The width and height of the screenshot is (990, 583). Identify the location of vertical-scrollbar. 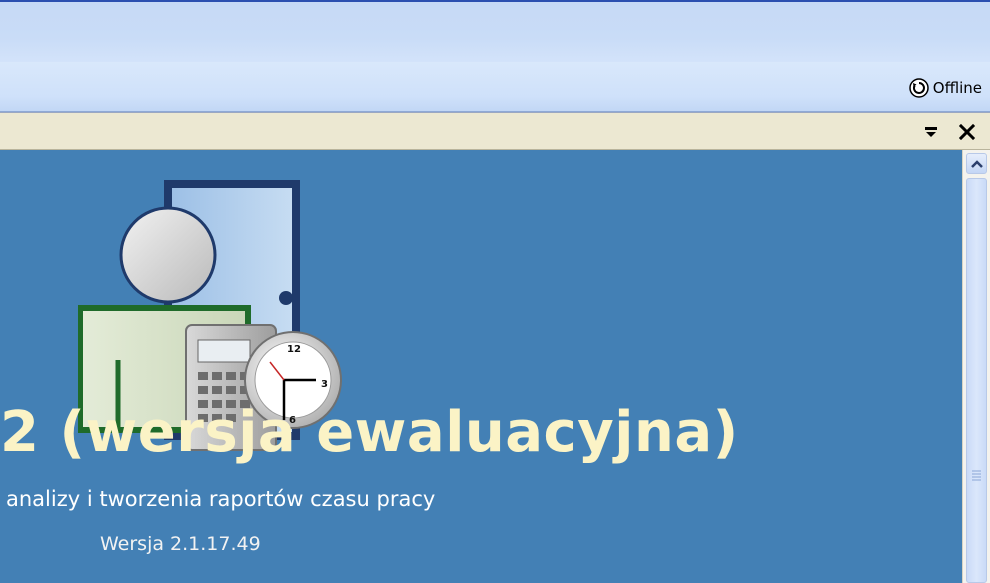
(976, 366).